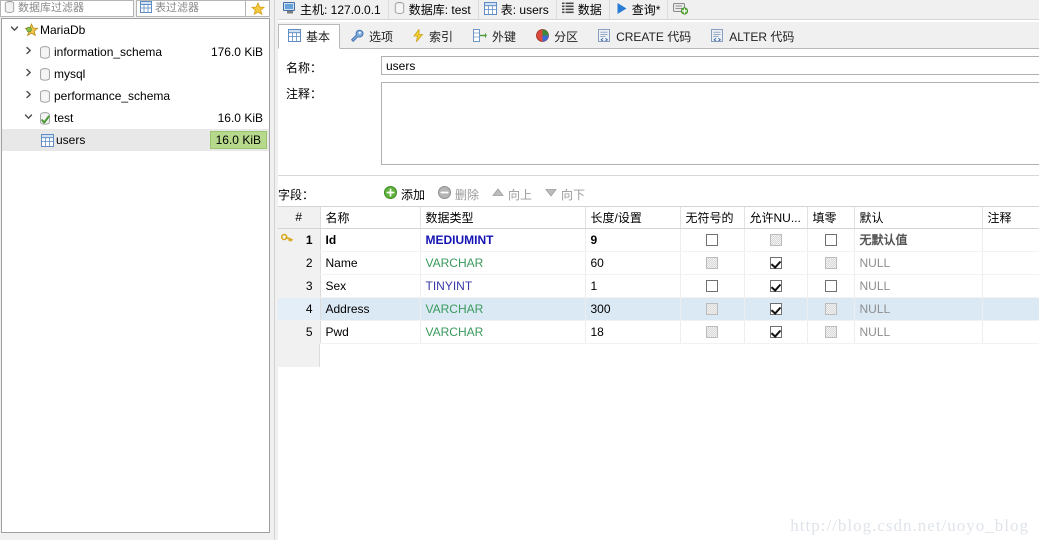 The image size is (1039, 540). Describe the element at coordinates (258, 8) in the screenshot. I see `star-icon` at that location.